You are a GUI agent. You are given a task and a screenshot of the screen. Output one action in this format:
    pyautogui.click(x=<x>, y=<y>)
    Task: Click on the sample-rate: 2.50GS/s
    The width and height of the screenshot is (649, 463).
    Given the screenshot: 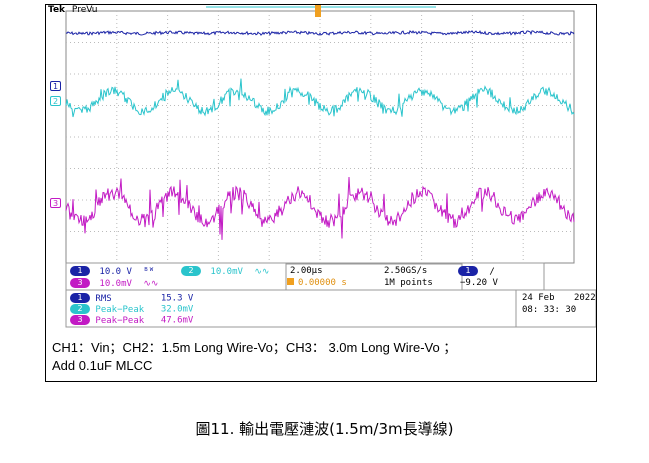 What is the action you would take?
    pyautogui.click(x=406, y=271)
    